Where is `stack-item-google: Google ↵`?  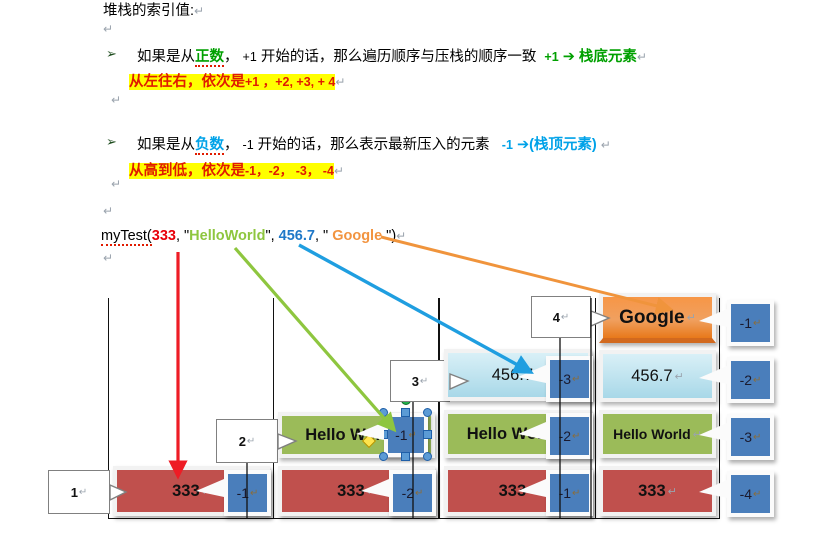
stack-item-google: Google ↵ is located at coordinates (657, 318).